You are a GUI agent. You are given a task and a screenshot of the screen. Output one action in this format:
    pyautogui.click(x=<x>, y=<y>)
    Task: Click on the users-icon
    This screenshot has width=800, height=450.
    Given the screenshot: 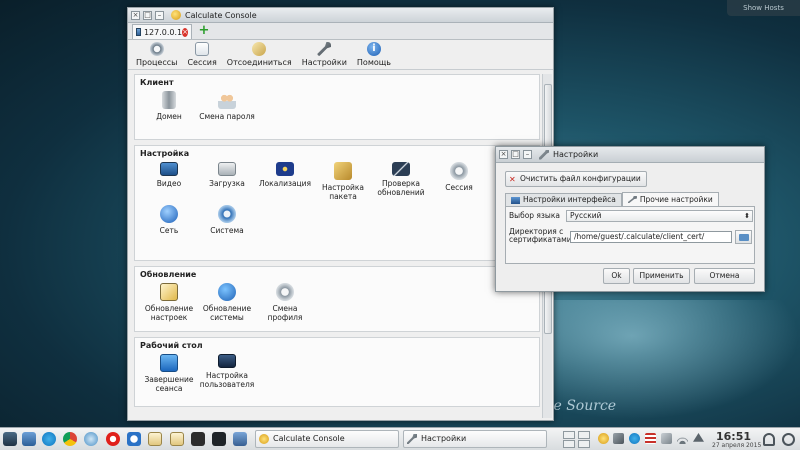 What is the action you would take?
    pyautogui.click(x=227, y=100)
    